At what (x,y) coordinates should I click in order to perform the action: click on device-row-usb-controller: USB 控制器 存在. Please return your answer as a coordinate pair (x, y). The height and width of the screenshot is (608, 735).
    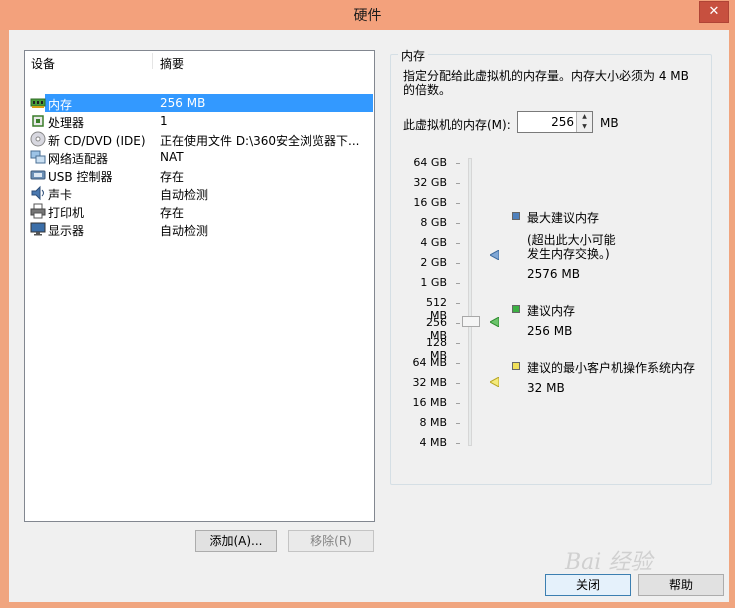
    Looking at the image, I should click on (200, 175).